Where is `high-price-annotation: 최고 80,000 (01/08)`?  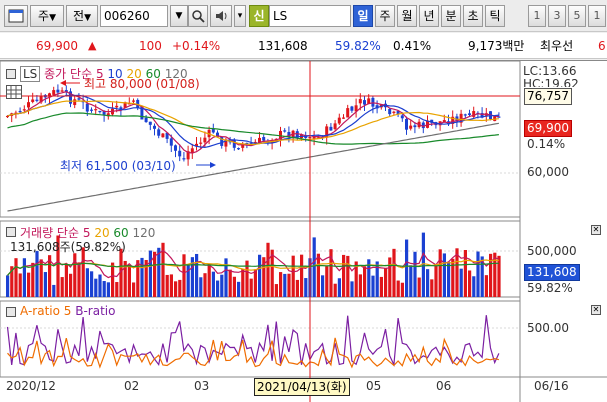
high-price-annotation: 최고 80,000 (01/08) is located at coordinates (142, 84).